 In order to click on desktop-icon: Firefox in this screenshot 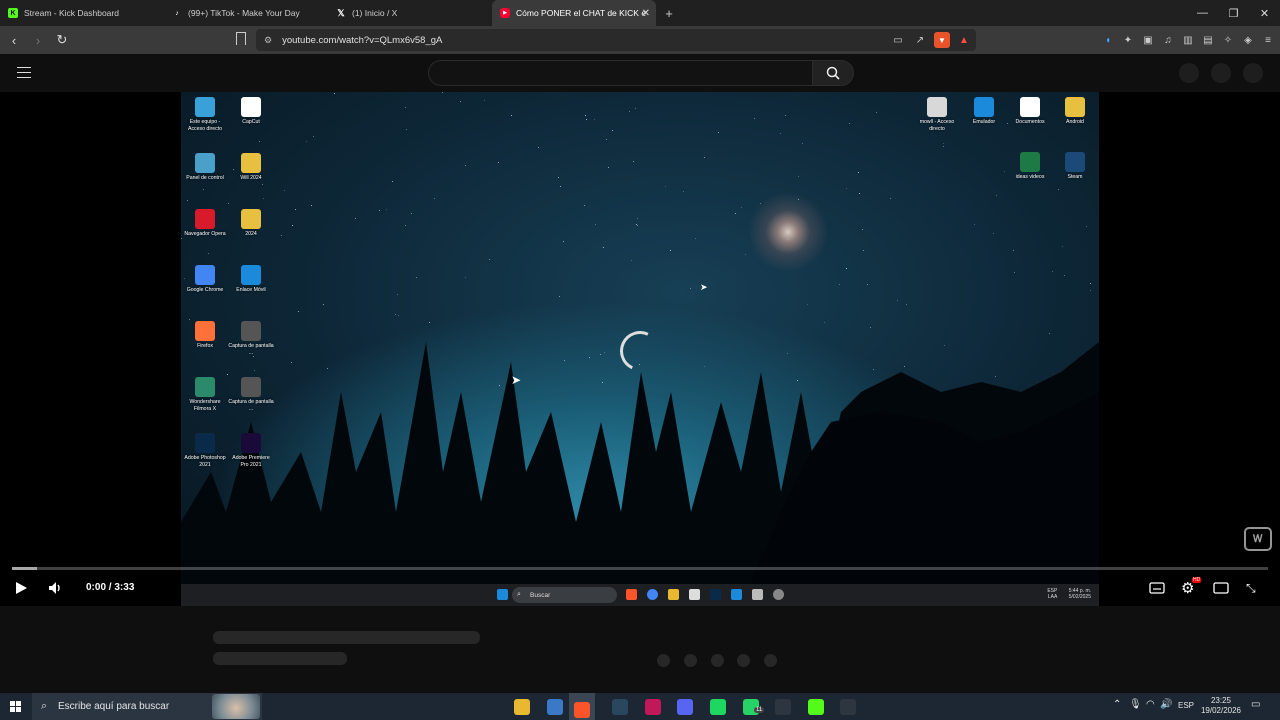, I will do `click(205, 335)`.